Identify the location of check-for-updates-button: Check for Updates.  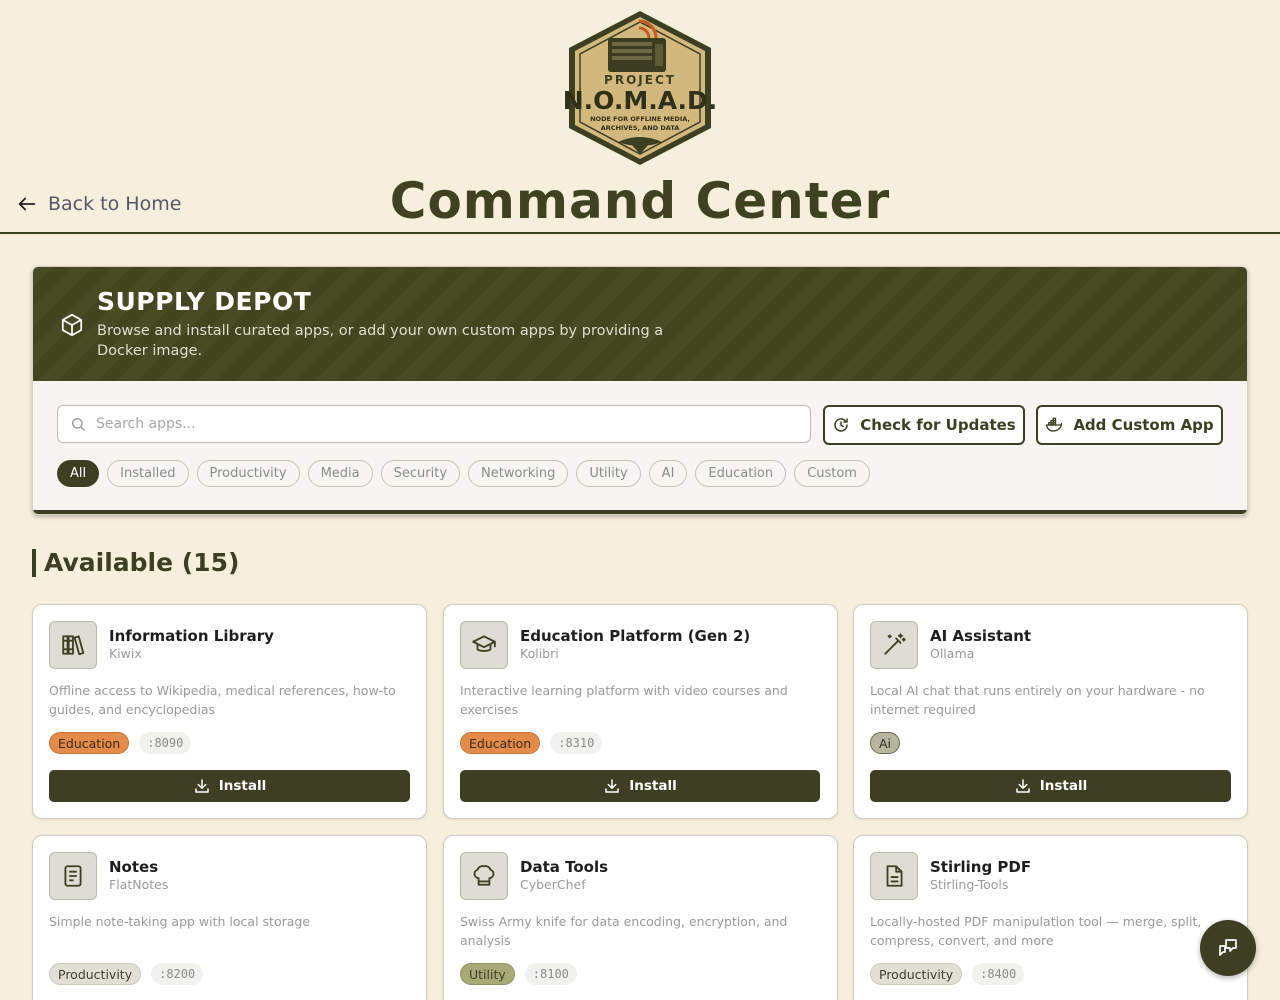
(924, 425).